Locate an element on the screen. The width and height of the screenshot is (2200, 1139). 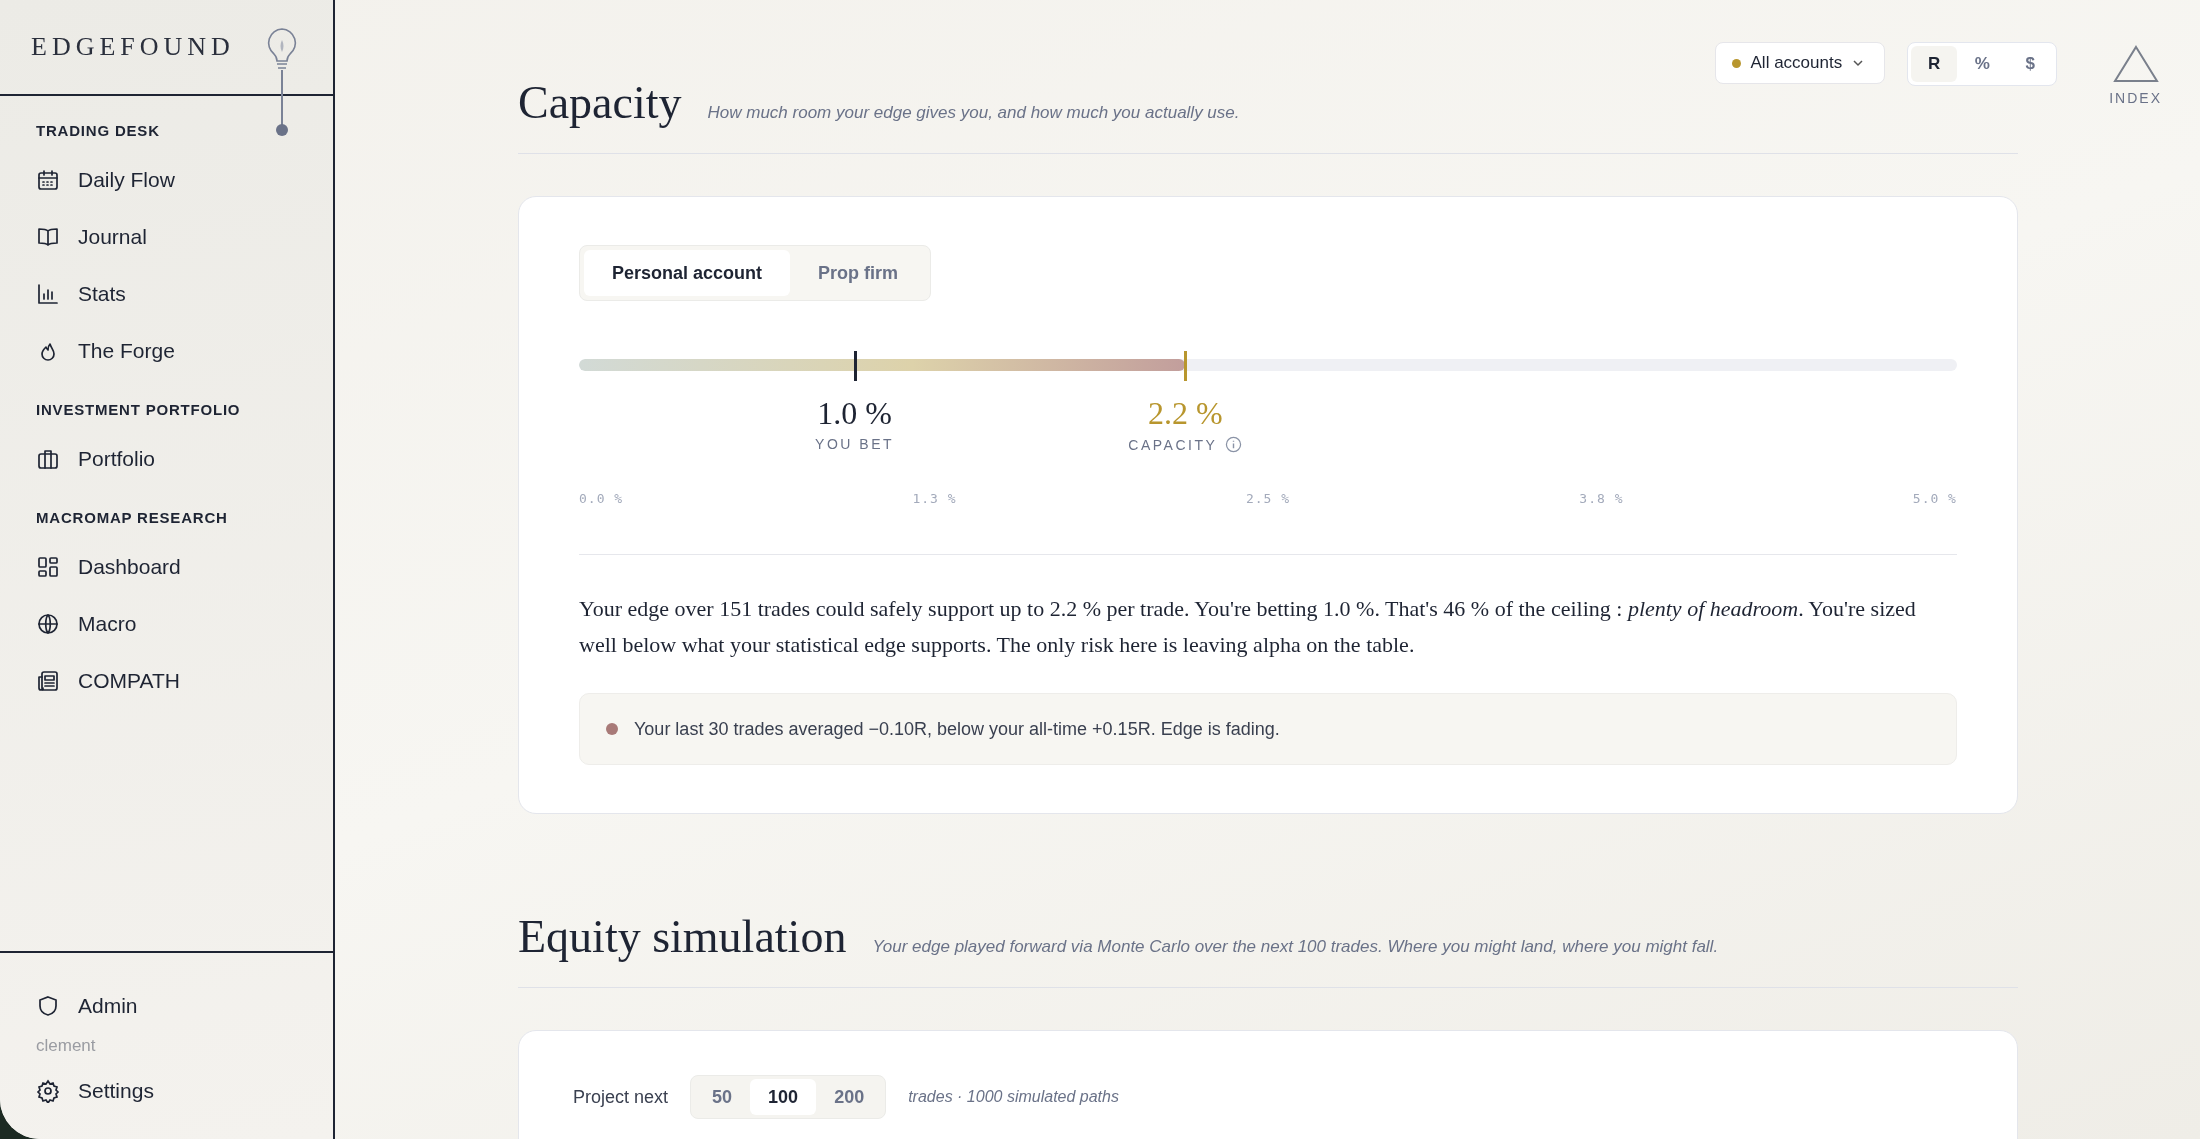
section-heading: TRADING DESK is located at coordinates (98, 130).